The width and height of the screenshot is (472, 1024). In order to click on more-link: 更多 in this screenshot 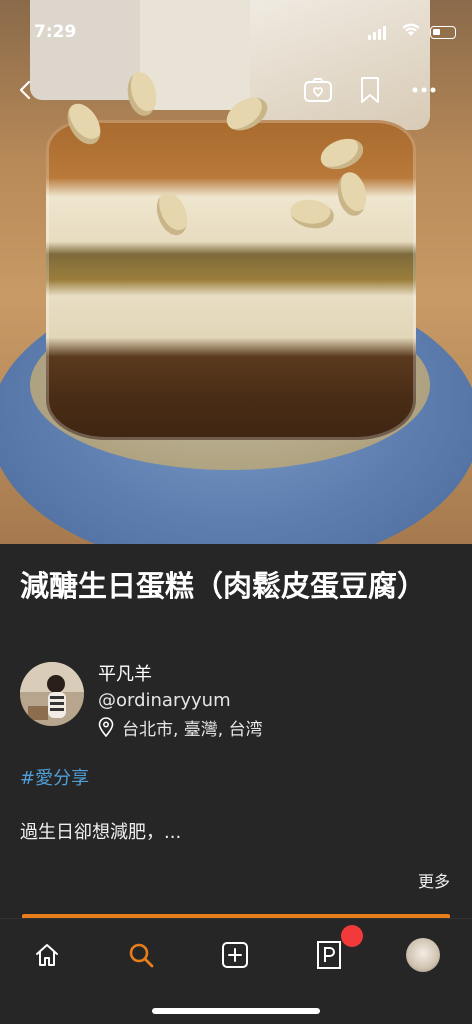, I will do `click(434, 880)`.